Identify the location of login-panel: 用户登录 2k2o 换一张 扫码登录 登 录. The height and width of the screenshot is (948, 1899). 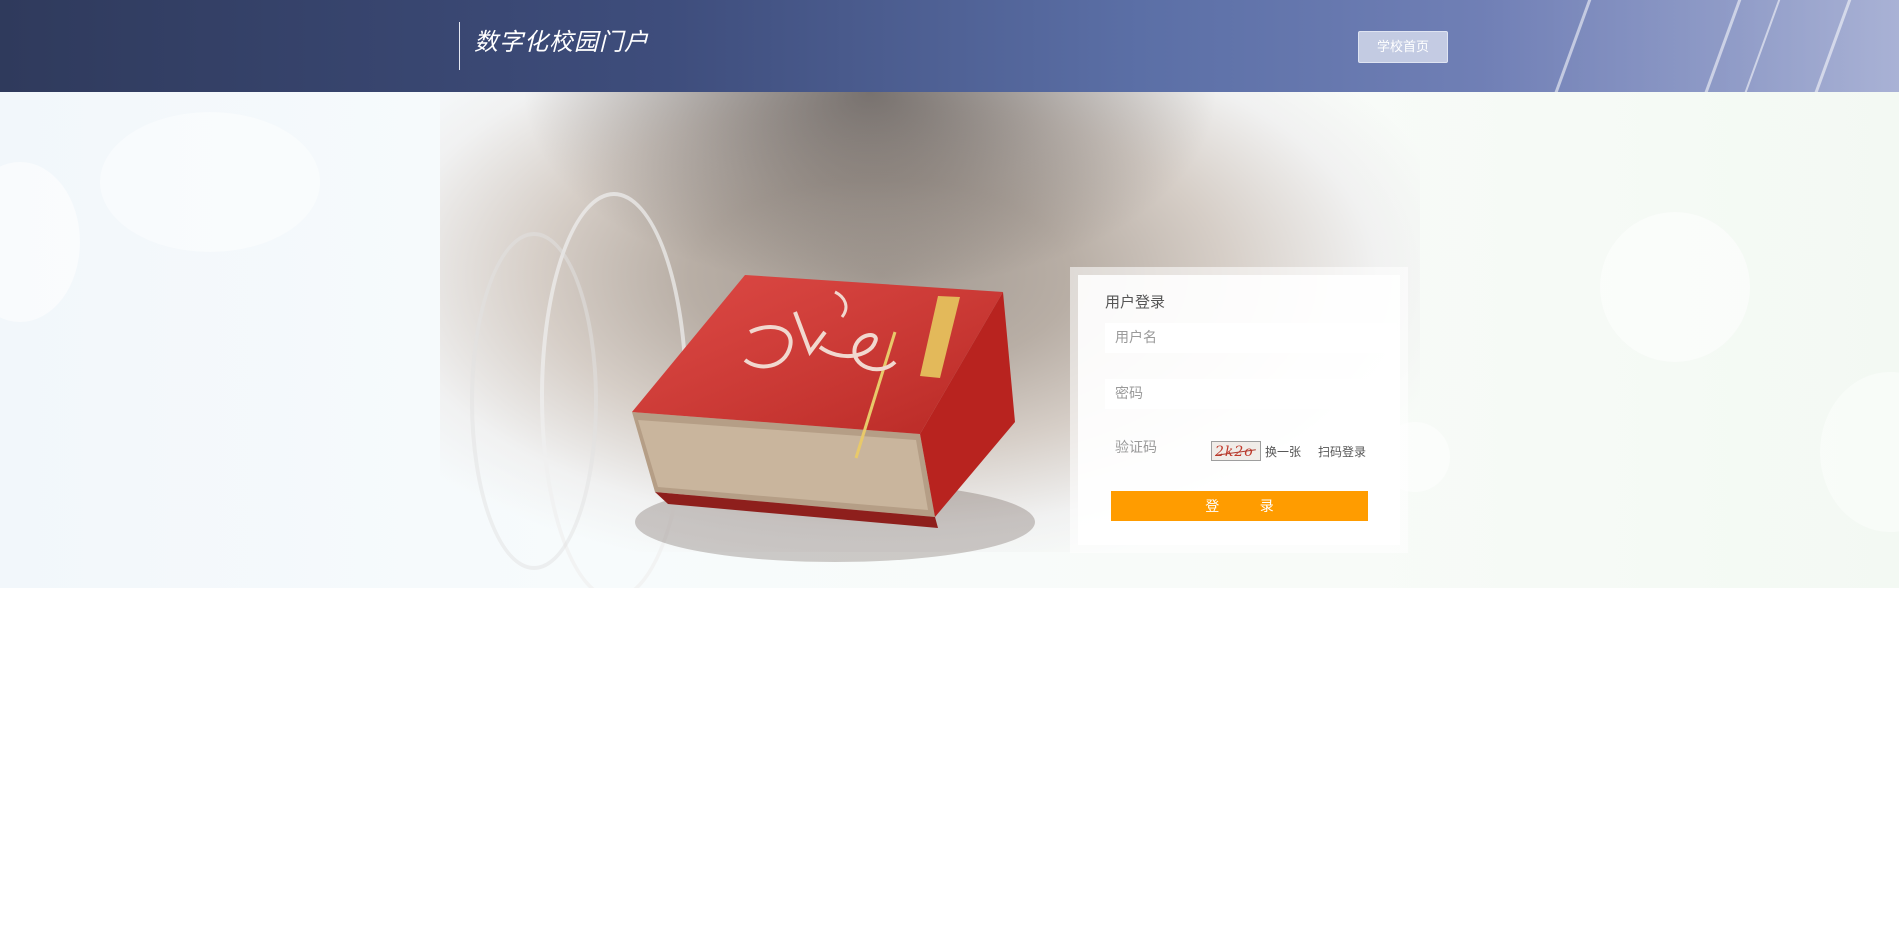
(1239, 410).